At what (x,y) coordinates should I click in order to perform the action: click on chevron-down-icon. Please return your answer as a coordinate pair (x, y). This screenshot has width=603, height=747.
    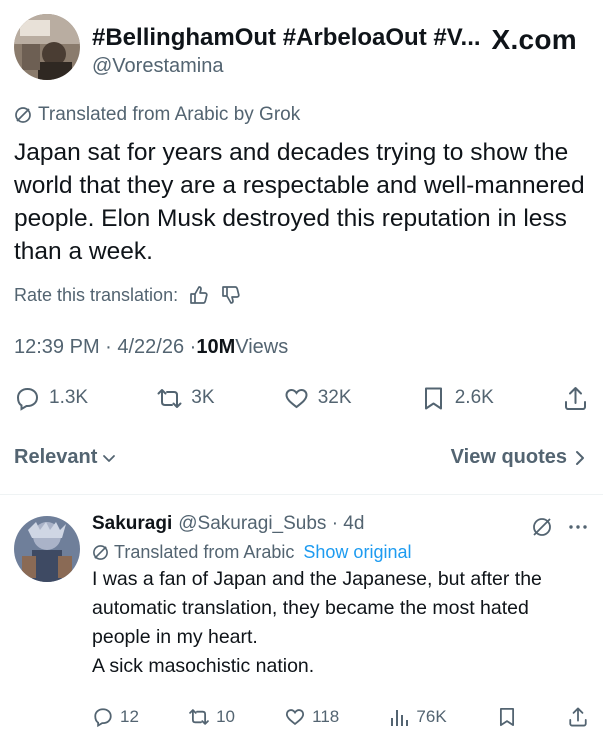
    Looking at the image, I should click on (109, 458).